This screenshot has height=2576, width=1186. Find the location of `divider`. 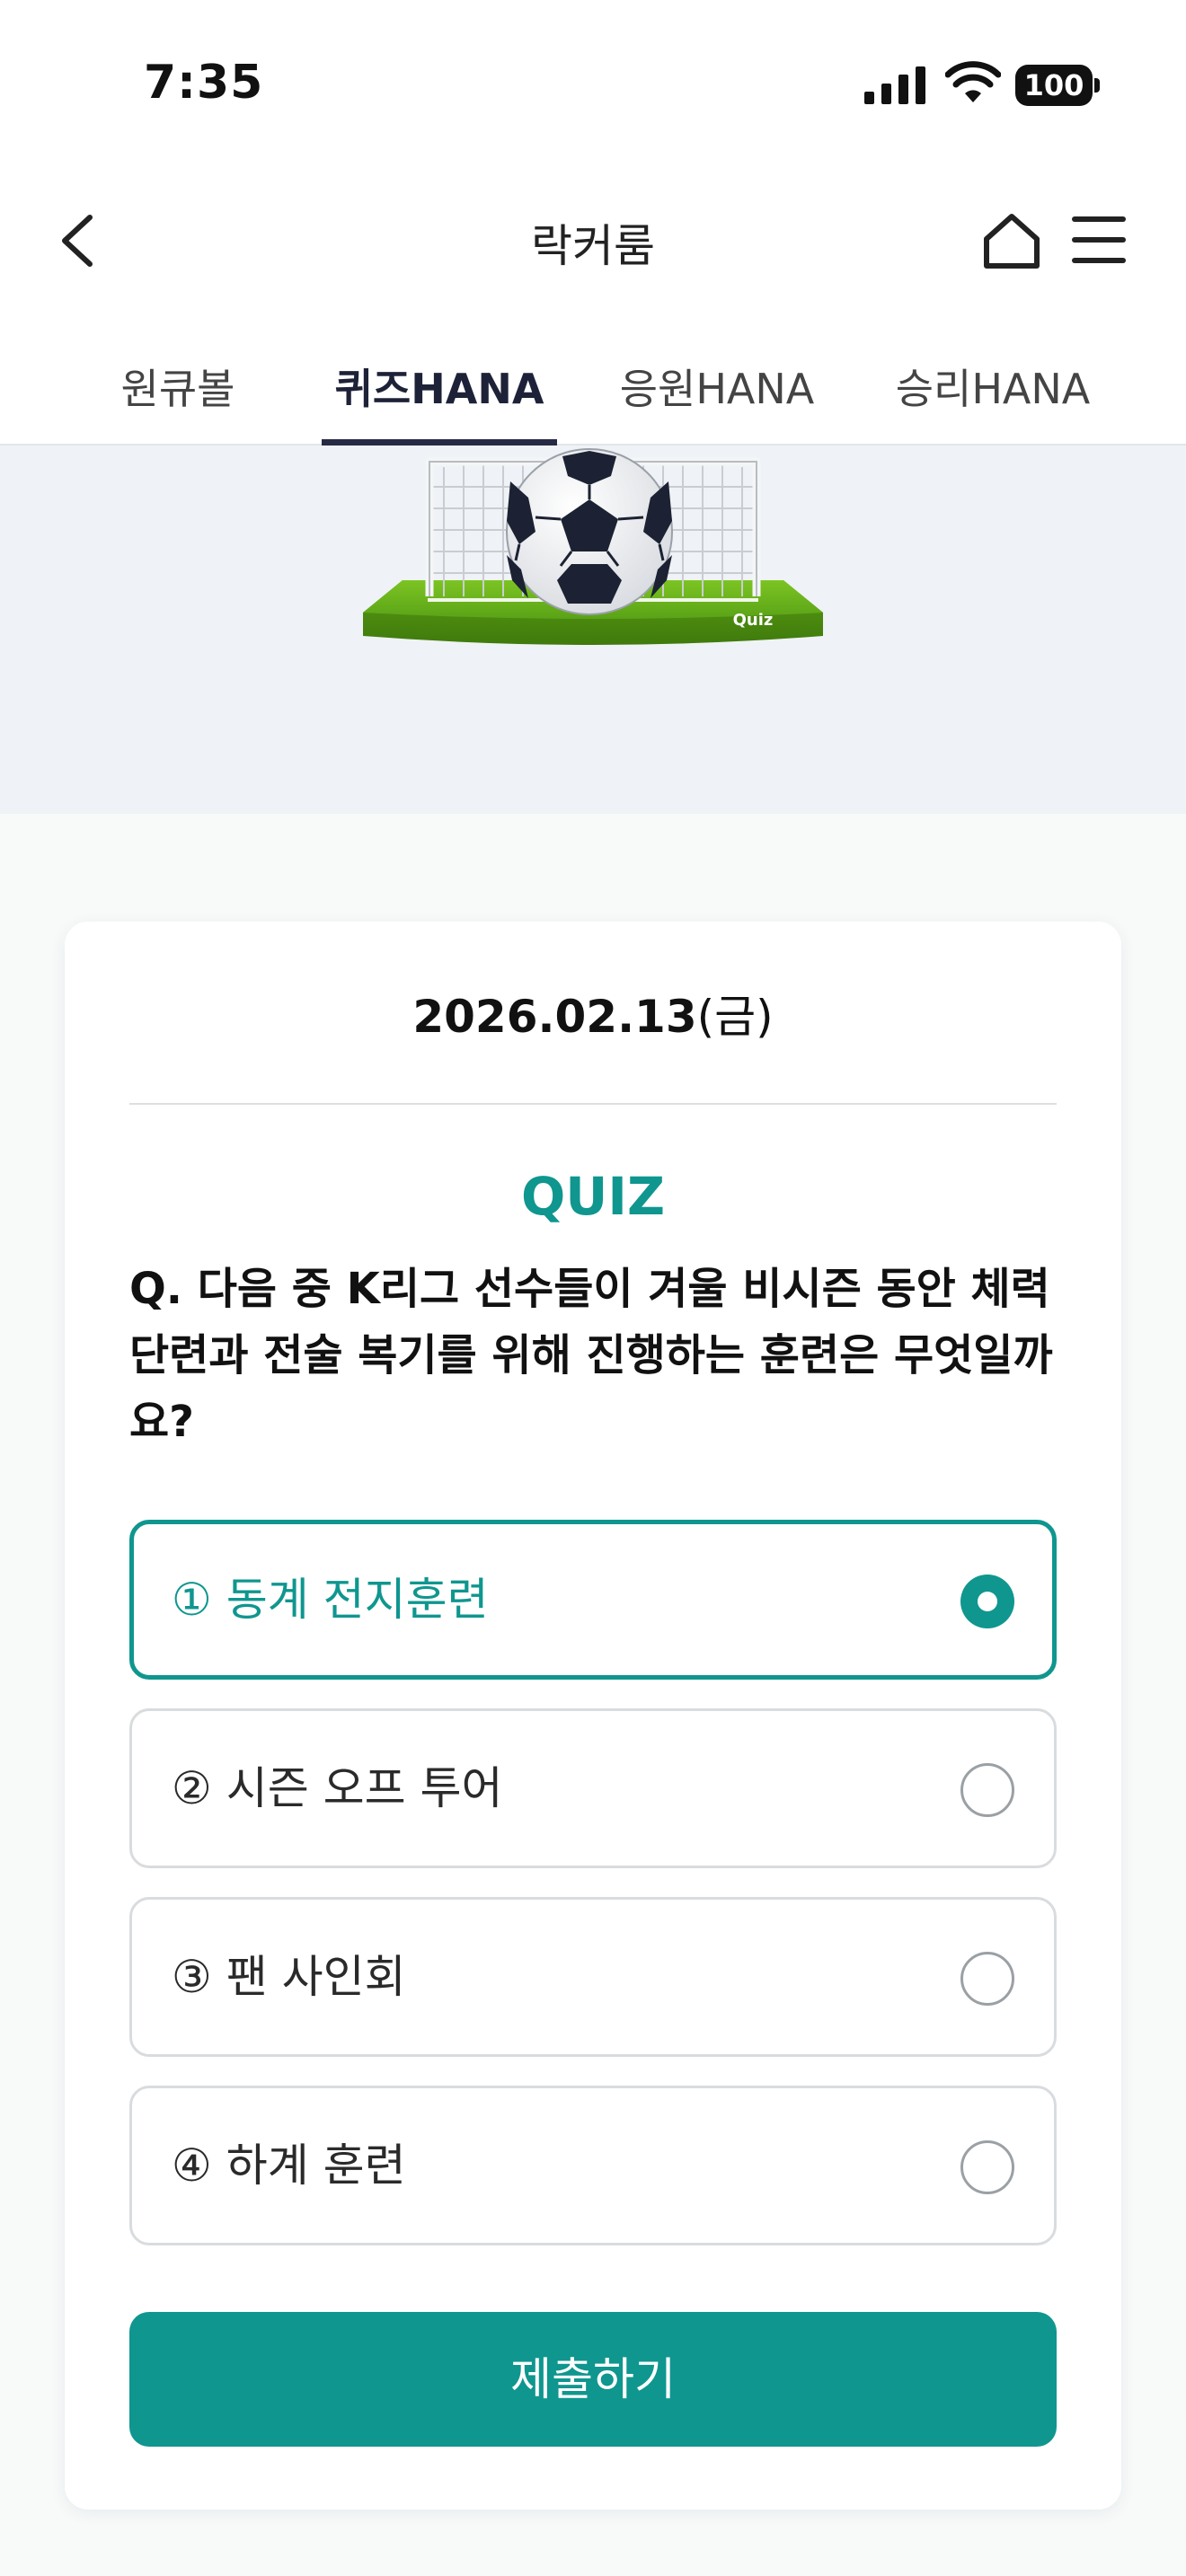

divider is located at coordinates (593, 1104).